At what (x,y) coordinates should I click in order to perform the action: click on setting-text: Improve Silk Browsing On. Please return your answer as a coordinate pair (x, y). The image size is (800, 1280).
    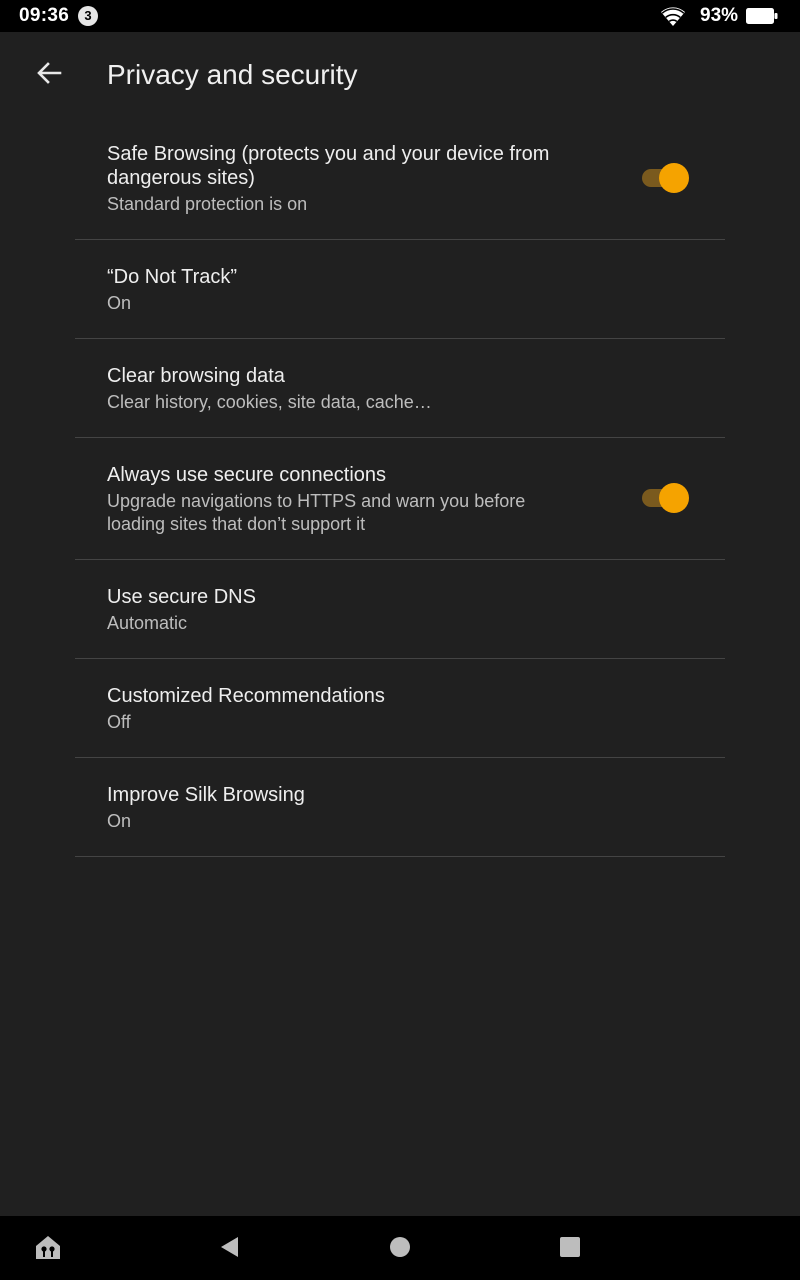
    Looking at the image, I should click on (347, 808).